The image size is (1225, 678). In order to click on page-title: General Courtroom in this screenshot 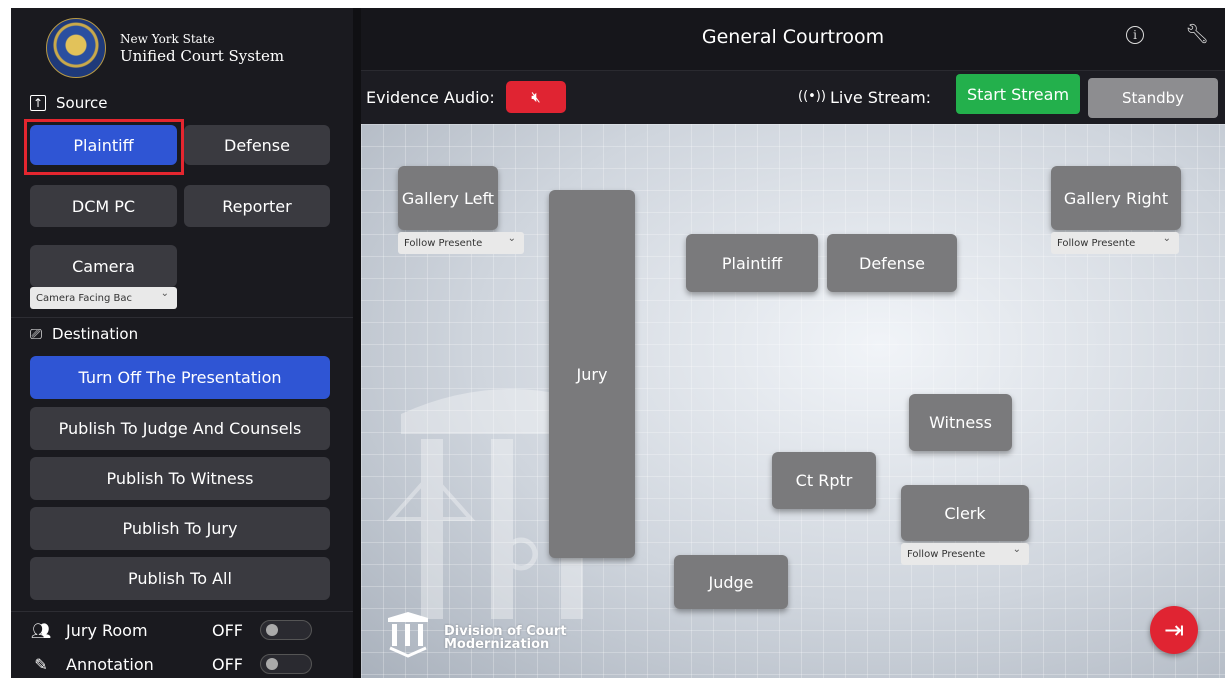, I will do `click(793, 37)`.